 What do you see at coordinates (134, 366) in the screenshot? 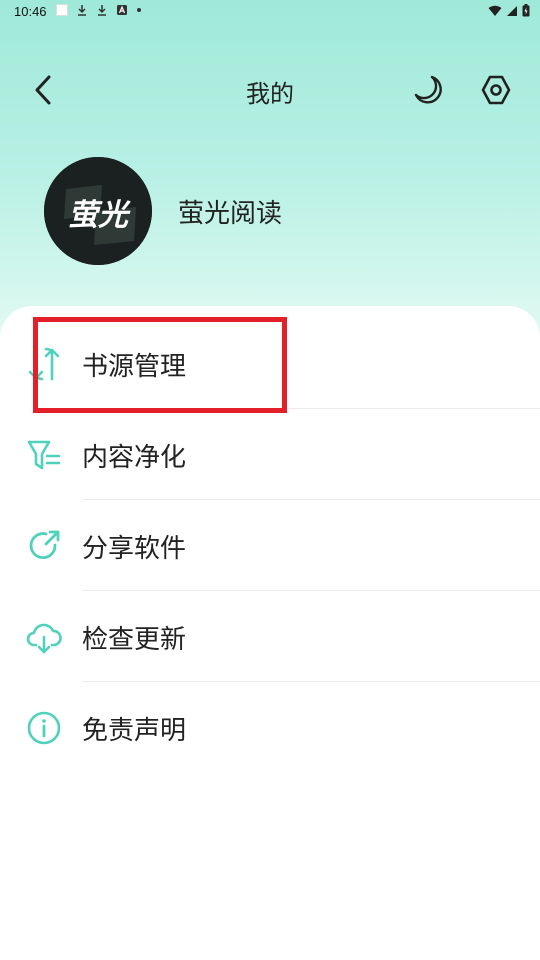
I see `menu-item-label: 书源管理` at bounding box center [134, 366].